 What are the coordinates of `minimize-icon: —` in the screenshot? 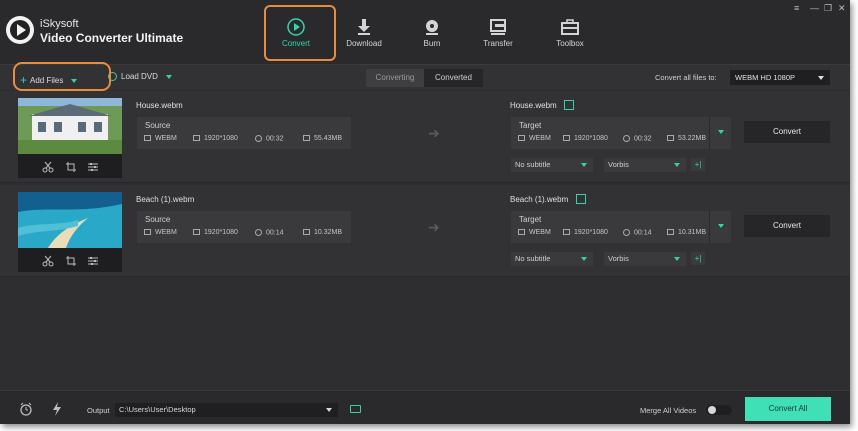 It's located at (814, 8).